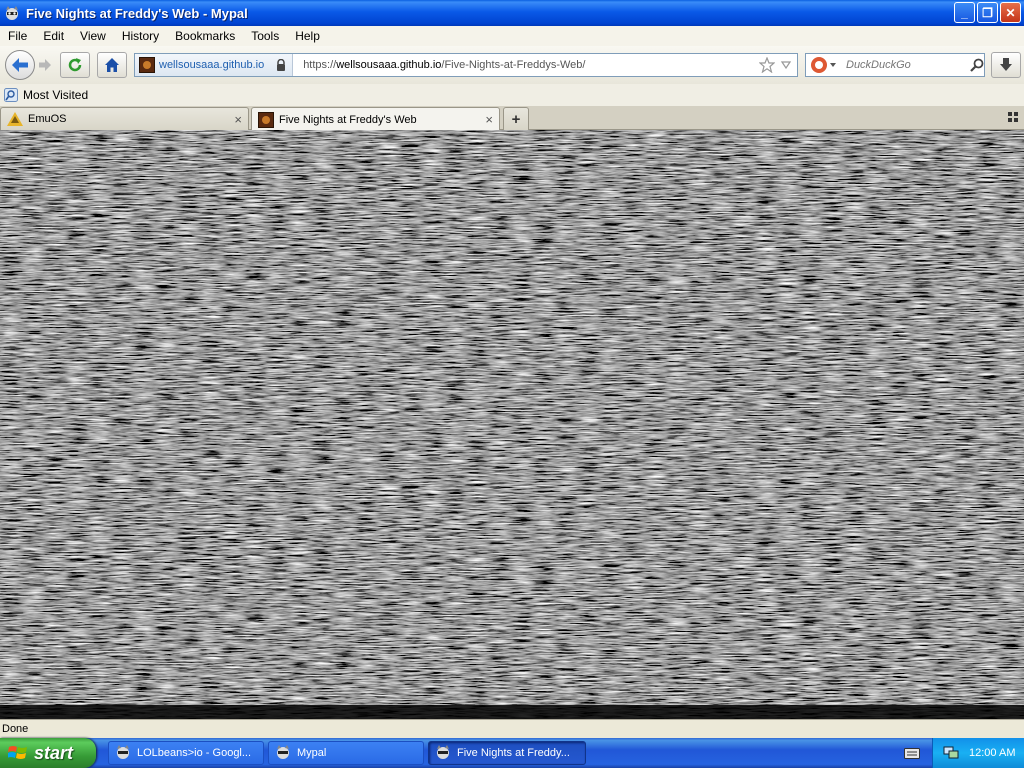 The height and width of the screenshot is (768, 1024). Describe the element at coordinates (907, 65) in the screenshot. I see `search-input` at that location.